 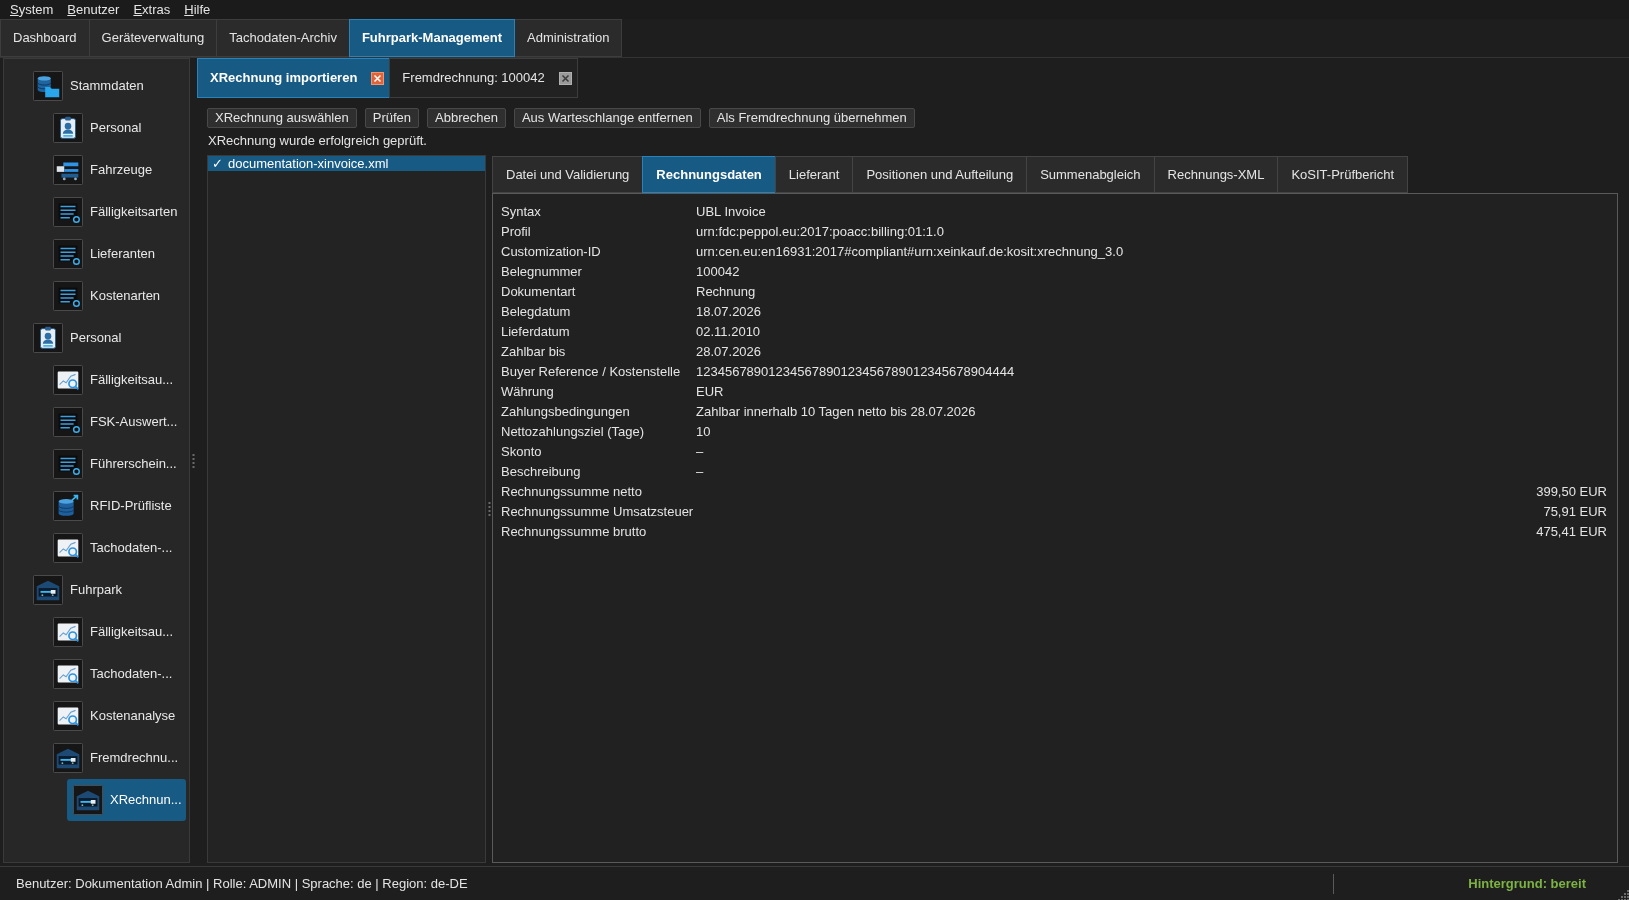 What do you see at coordinates (1343, 174) in the screenshot?
I see `detail-tab: KoSIT-Prüfbericht` at bounding box center [1343, 174].